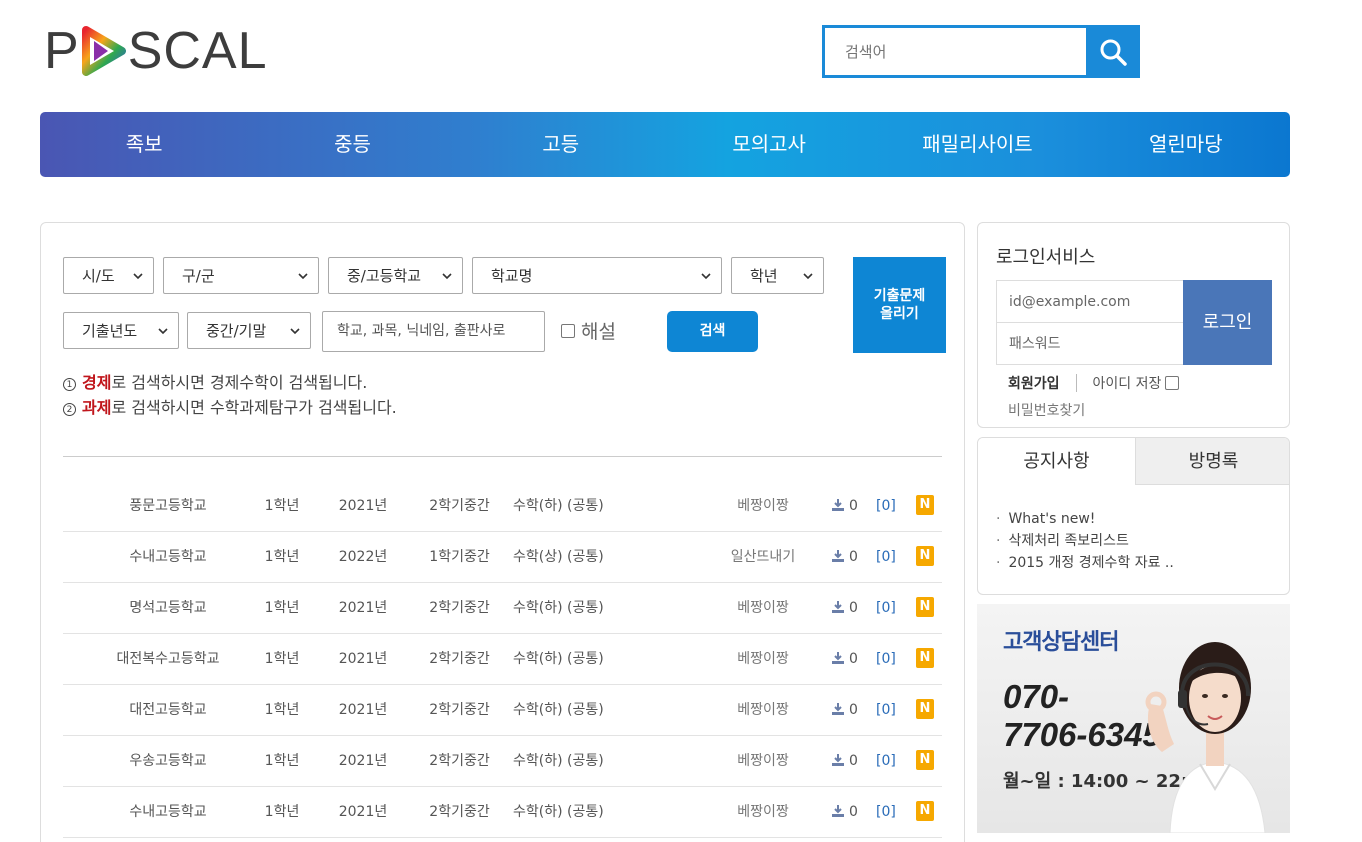 This screenshot has width=1362, height=842. Describe the element at coordinates (502, 608) in the screenshot. I see `list-item: 명석고등학교 1학년 2021년 2학기중간 수학(하) (공통) 베짱이짱 0 [0] N` at that location.